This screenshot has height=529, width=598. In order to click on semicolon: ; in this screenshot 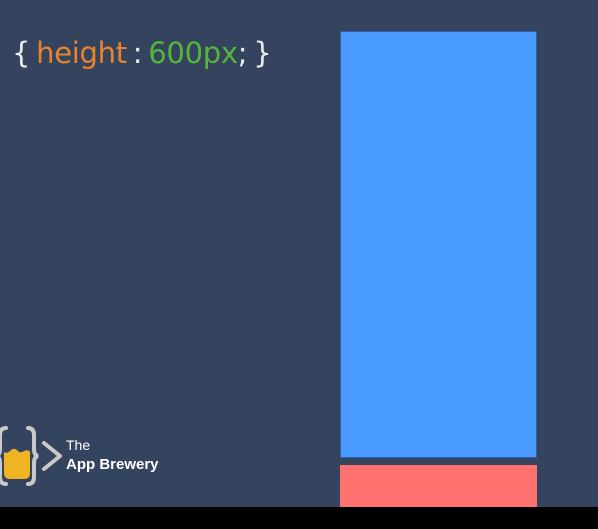, I will do `click(242, 53)`.